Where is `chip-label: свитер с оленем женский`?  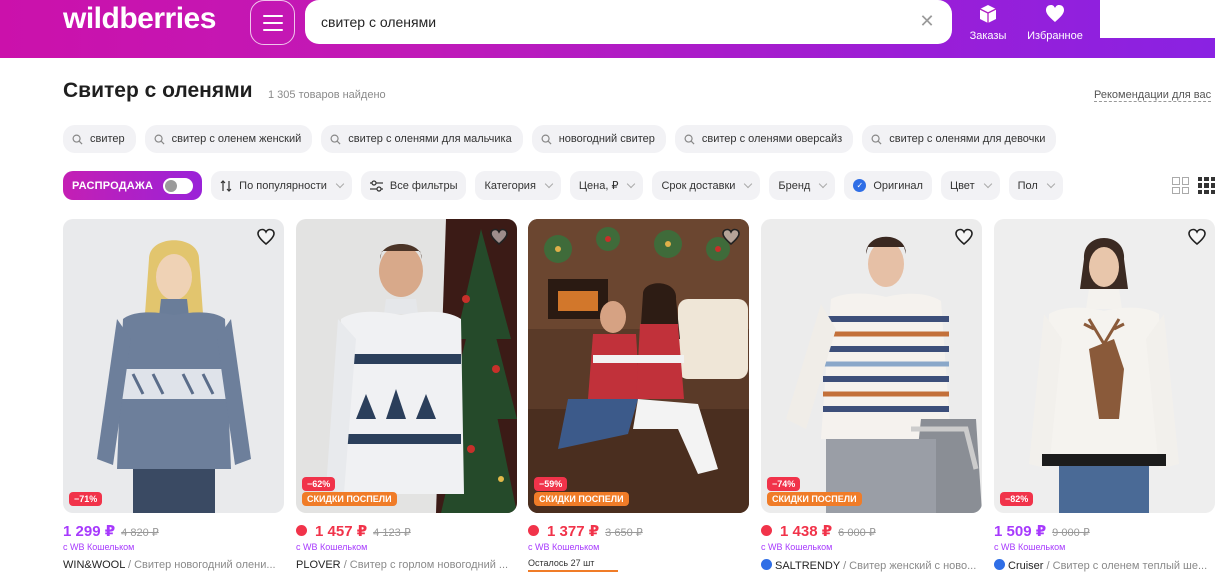
chip-label: свитер с оленем женский is located at coordinates (236, 139).